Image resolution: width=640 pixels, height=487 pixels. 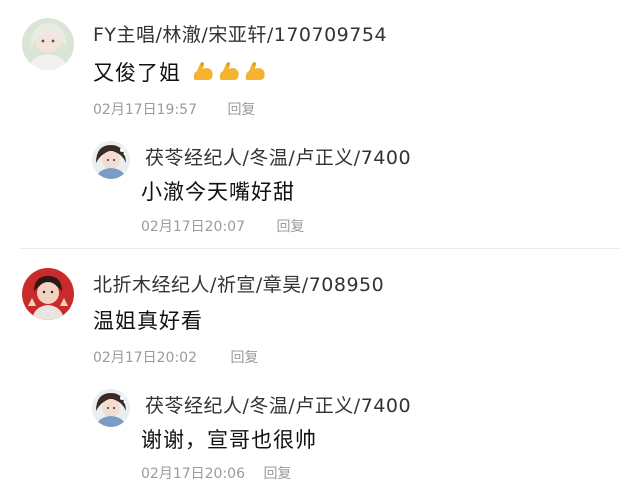 I want to click on reply-timestamp: 02月17日20:06, so click(x=193, y=474).